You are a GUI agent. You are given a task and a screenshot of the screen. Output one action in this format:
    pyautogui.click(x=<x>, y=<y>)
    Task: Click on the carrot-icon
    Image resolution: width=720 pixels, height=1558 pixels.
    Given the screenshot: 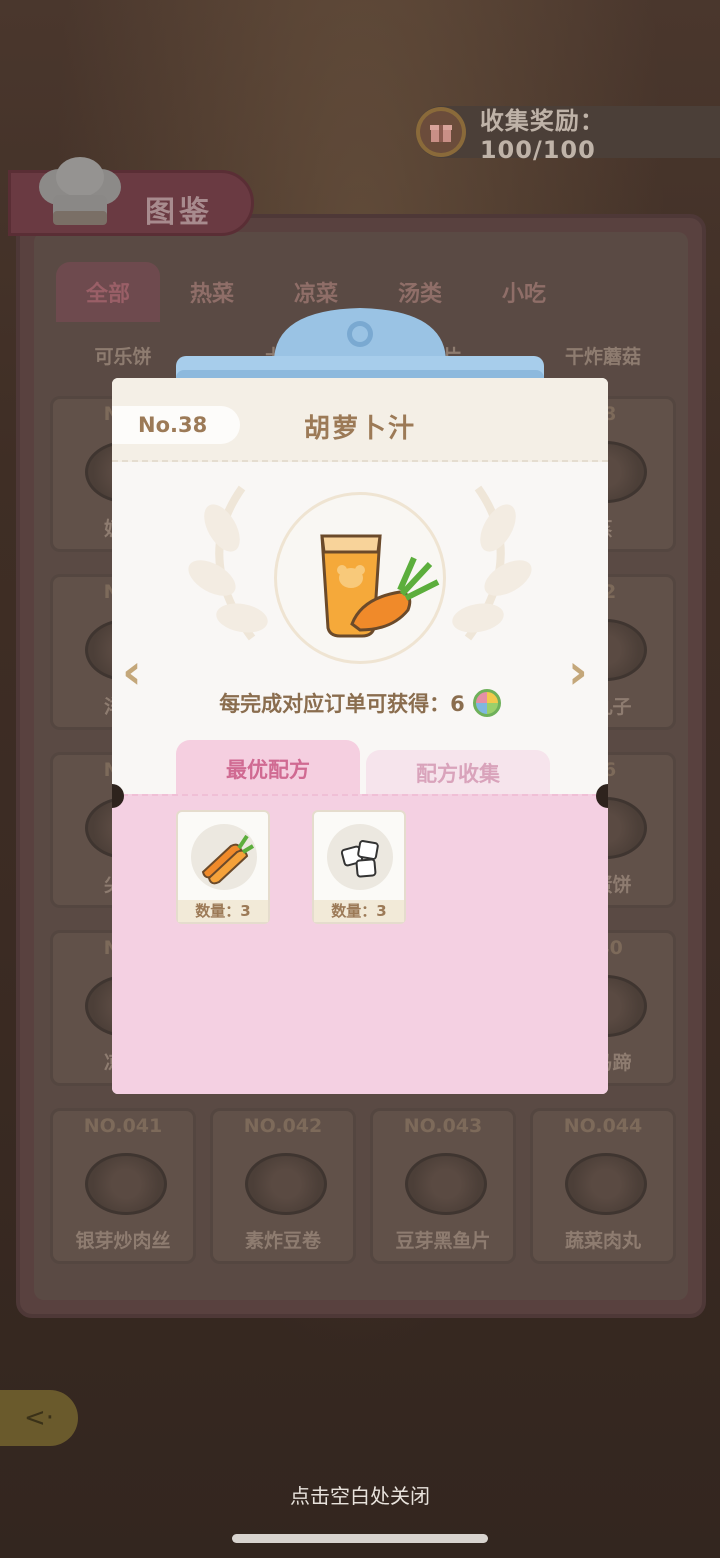 What is the action you would take?
    pyautogui.click(x=228, y=859)
    